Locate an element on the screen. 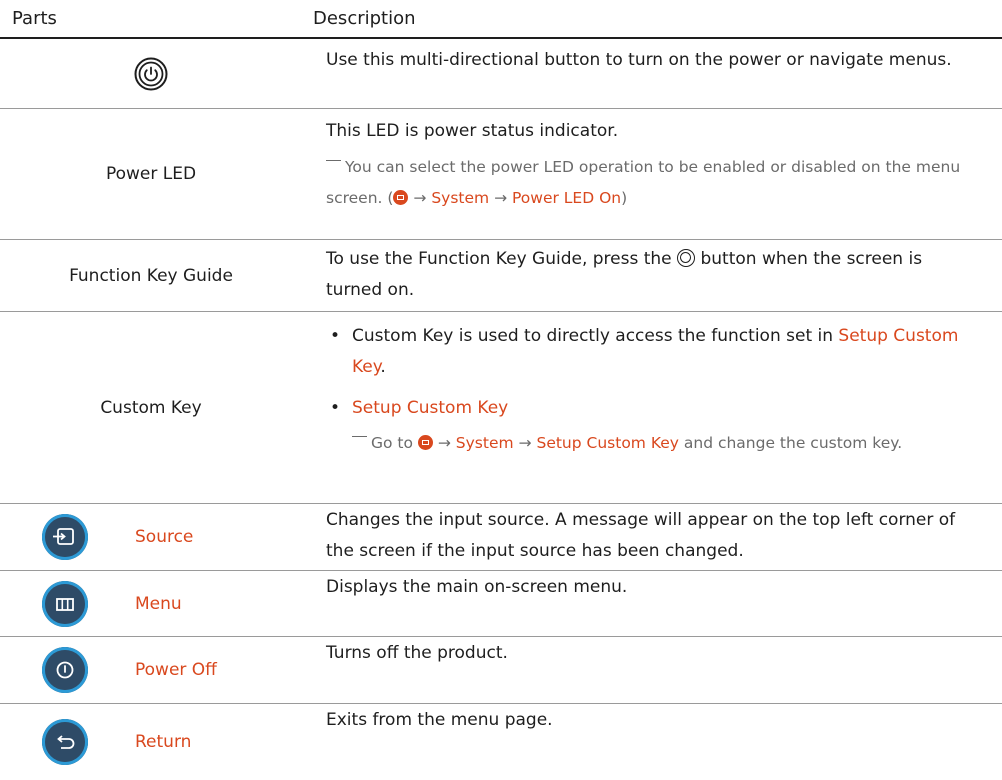  power-off-label: Power Off is located at coordinates (176, 670).